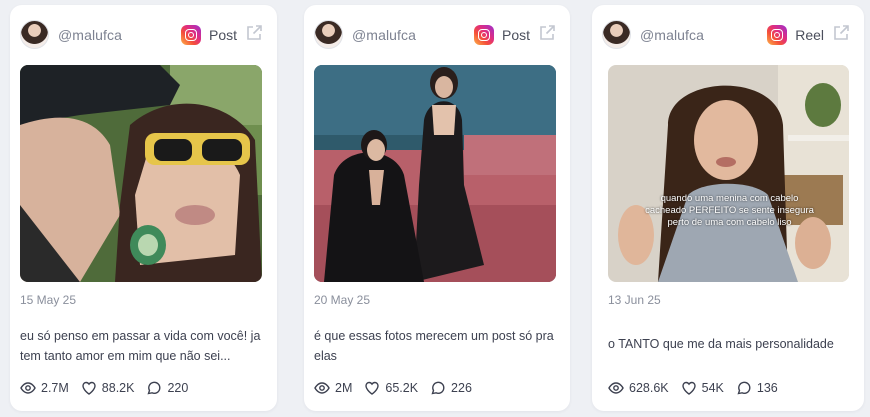 This screenshot has width=870, height=417. Describe the element at coordinates (809, 35) in the screenshot. I see `post-type-label: Reel` at that location.